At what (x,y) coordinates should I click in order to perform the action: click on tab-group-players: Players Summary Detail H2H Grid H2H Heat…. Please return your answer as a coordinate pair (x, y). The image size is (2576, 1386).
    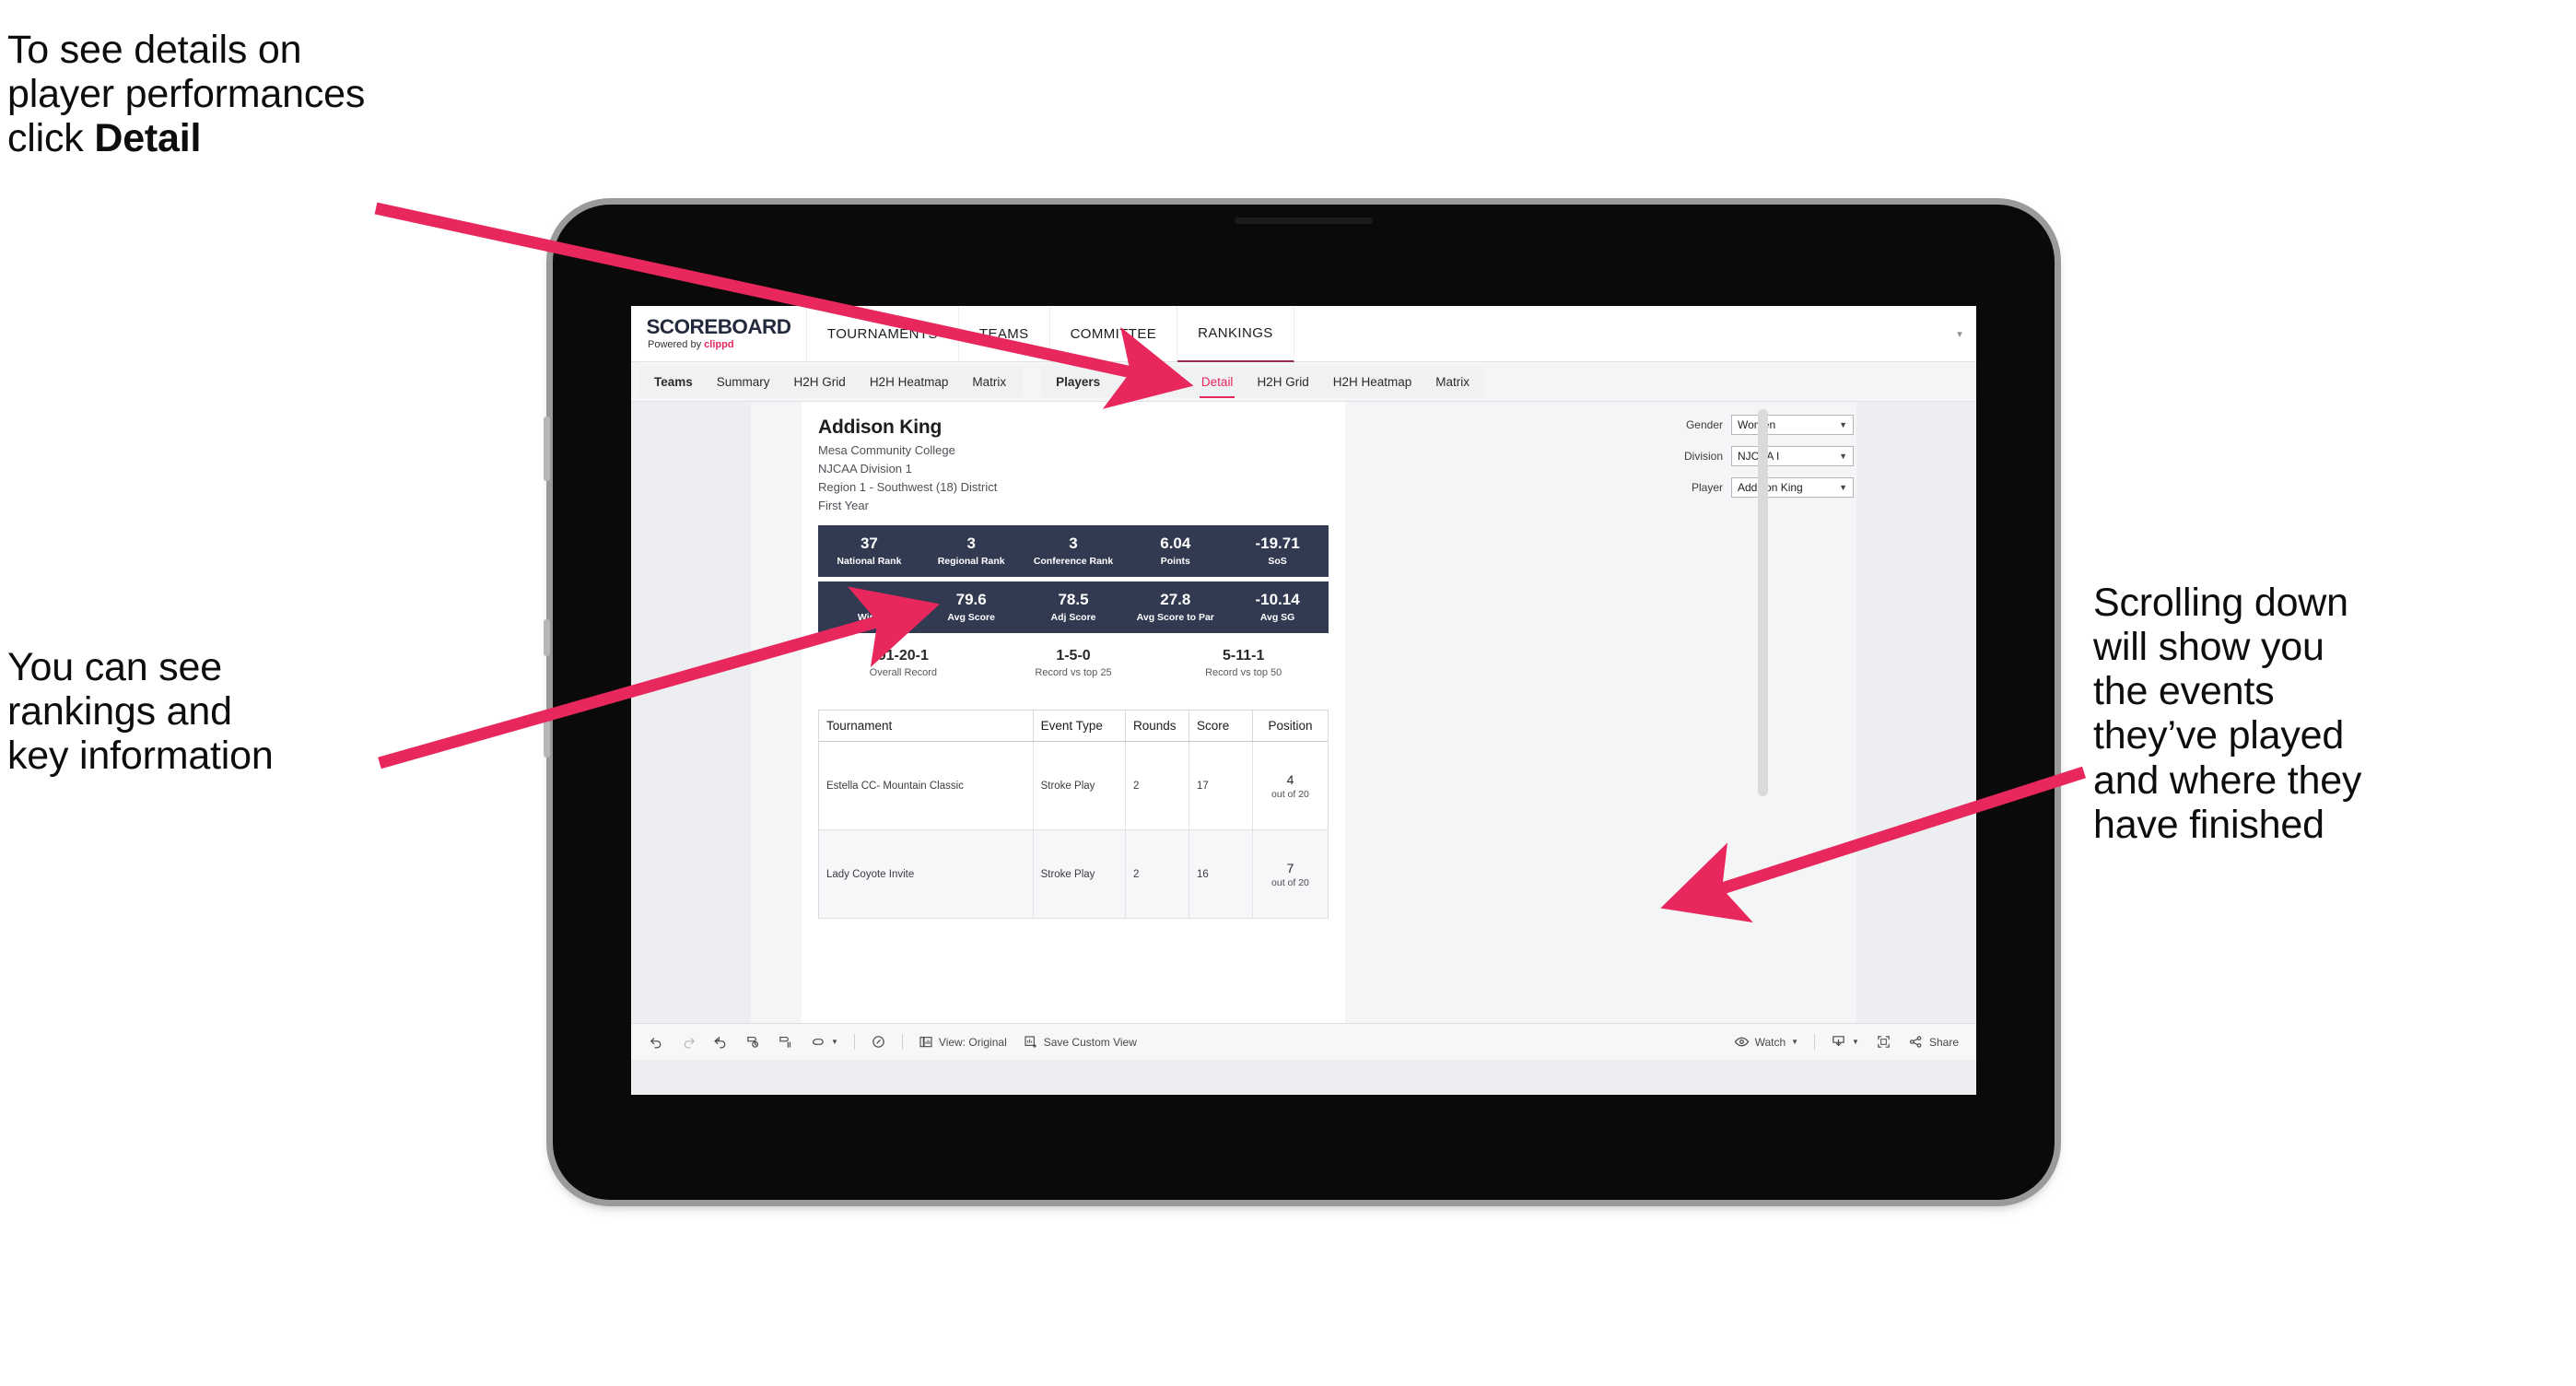
    Looking at the image, I should click on (1262, 382).